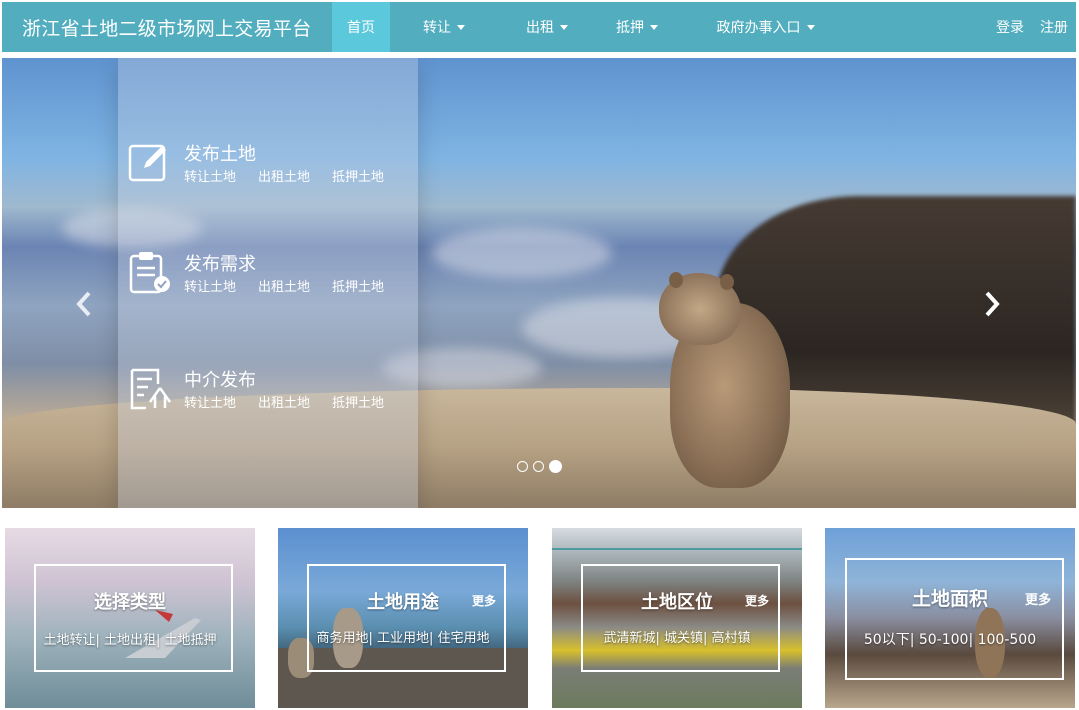  Describe the element at coordinates (403, 636) in the screenshot. I see `card-links: 商务用地| 工业用地| 住宅用地` at that location.